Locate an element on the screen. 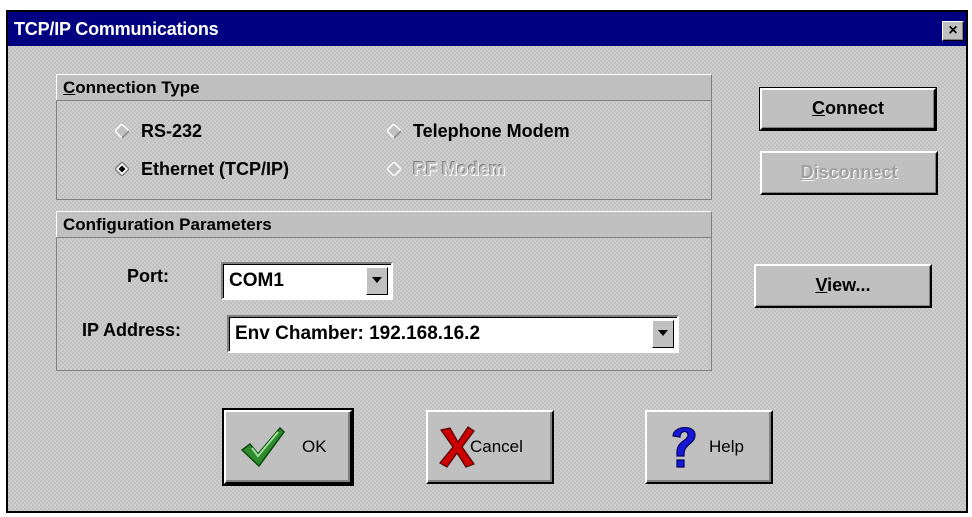  radio-rf-modem-label: RF Modem is located at coordinates (459, 169).